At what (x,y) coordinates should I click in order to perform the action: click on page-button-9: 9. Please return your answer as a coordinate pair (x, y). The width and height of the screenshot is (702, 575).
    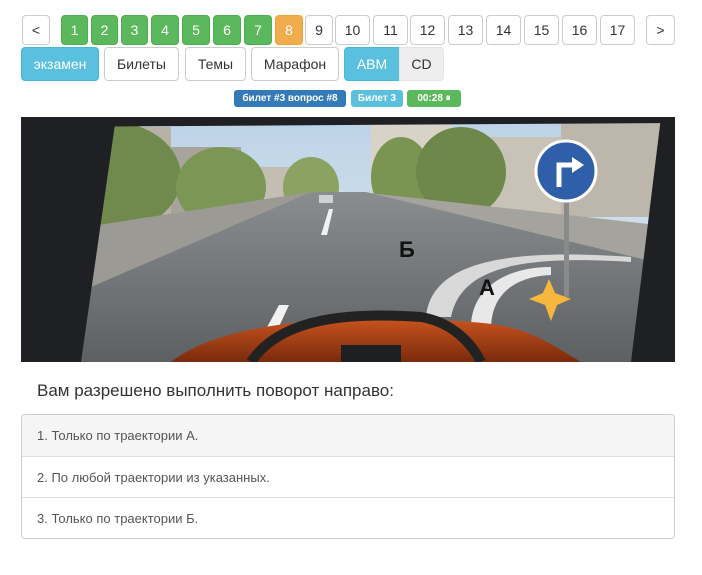
    Looking at the image, I should click on (319, 30).